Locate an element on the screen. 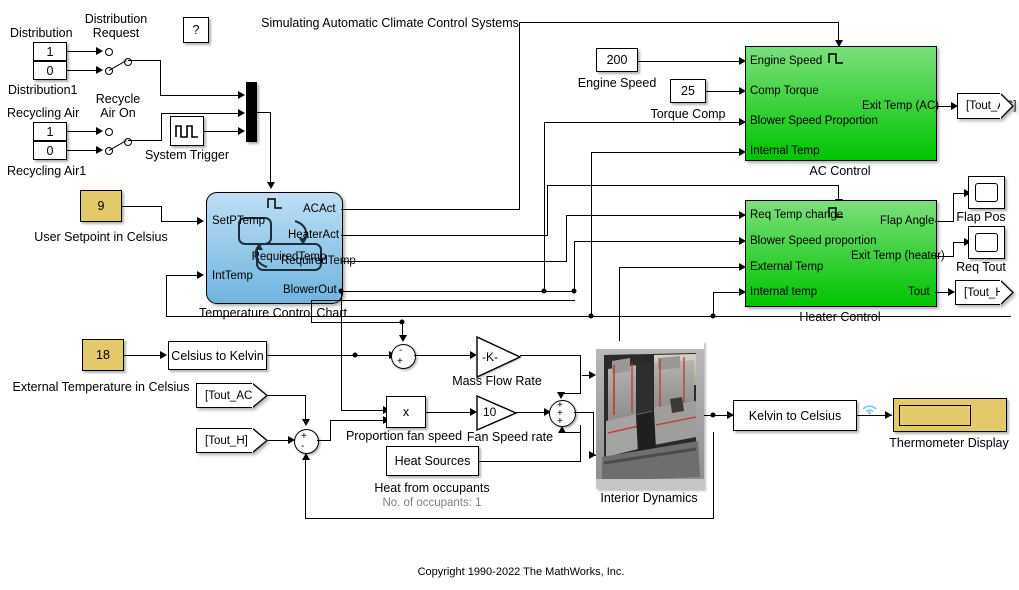 The height and width of the screenshot is (590, 1019). heater-output-exit-temp: Exit Temp (heater) is located at coordinates (898, 256).